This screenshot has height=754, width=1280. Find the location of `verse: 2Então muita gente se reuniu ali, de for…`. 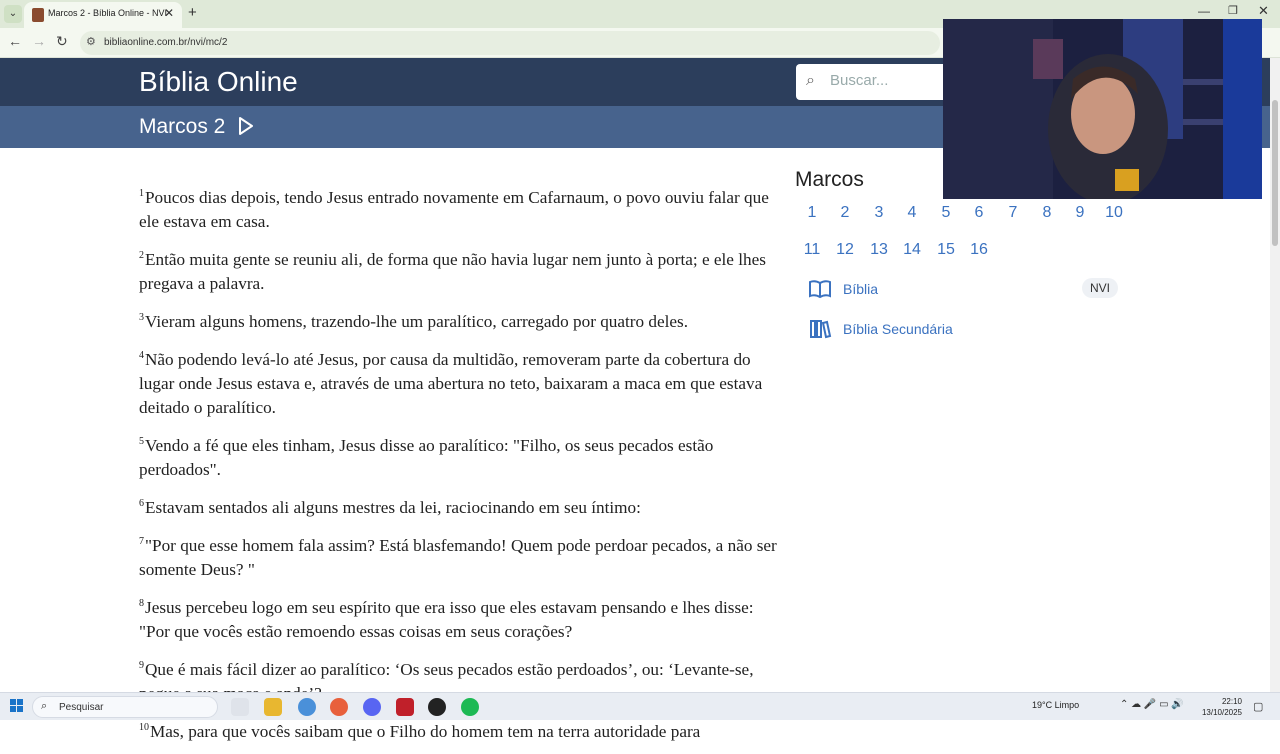

verse: 2Então muita gente se reuniu ali, de for… is located at coordinates (461, 270).